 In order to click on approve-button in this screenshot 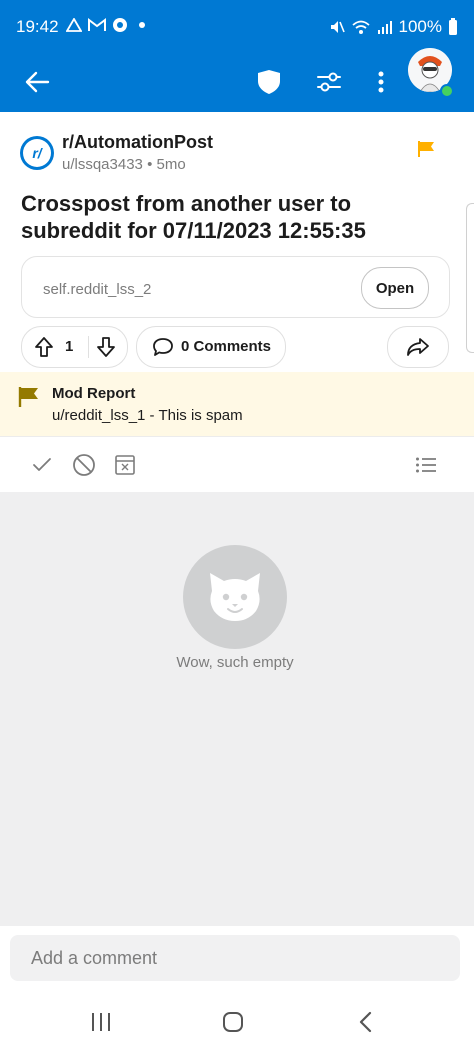, I will do `click(42, 465)`.